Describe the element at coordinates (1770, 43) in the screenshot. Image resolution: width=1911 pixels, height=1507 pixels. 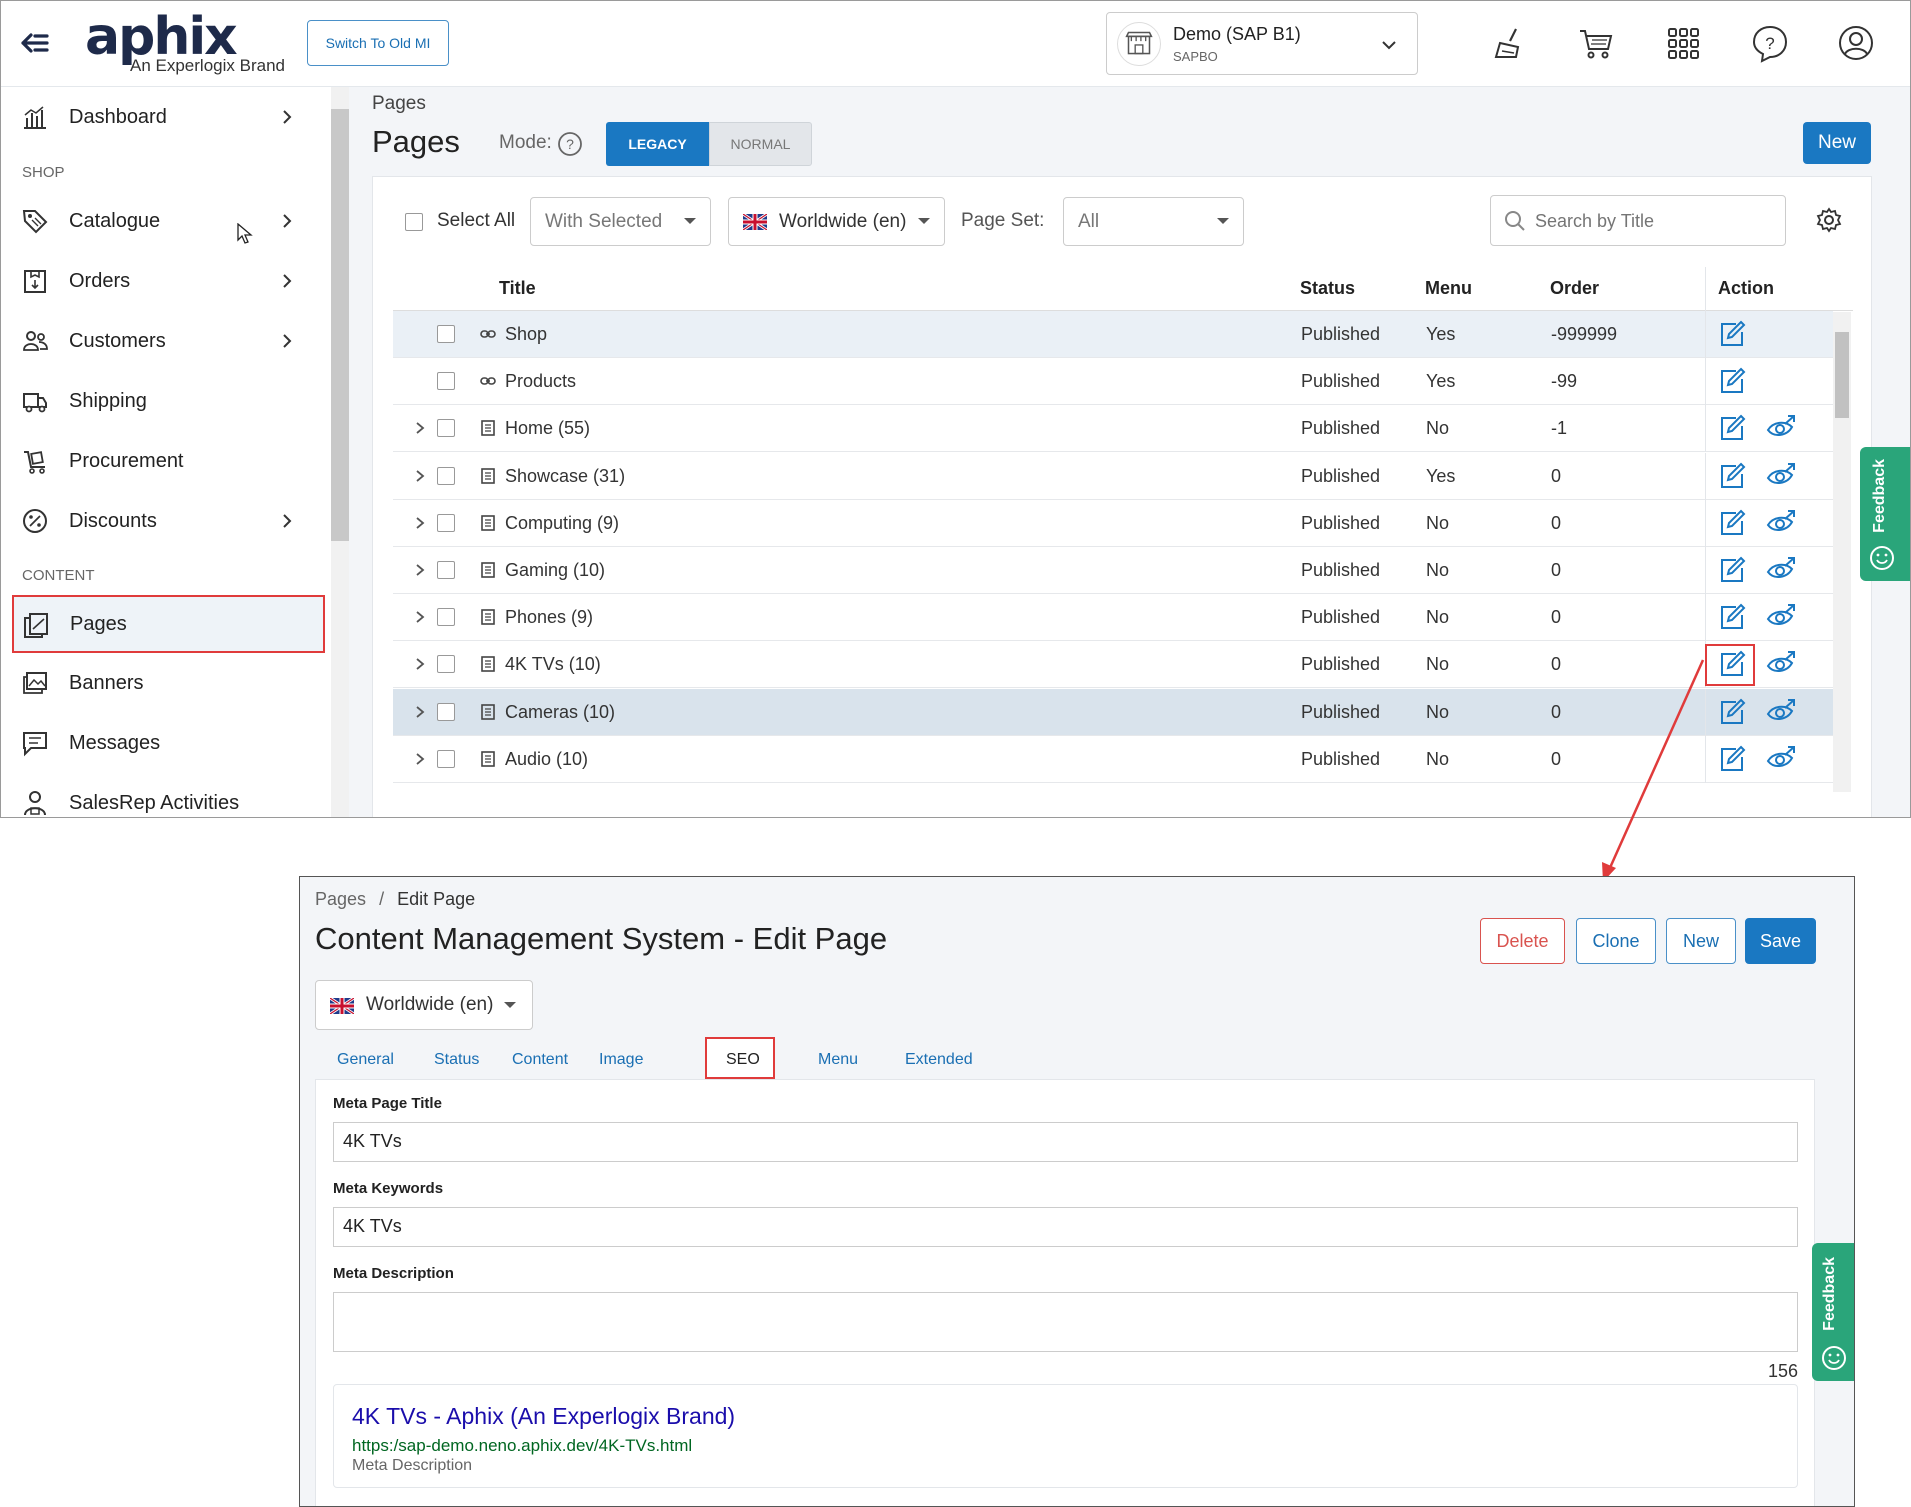
I see `help-icon: ?` at that location.